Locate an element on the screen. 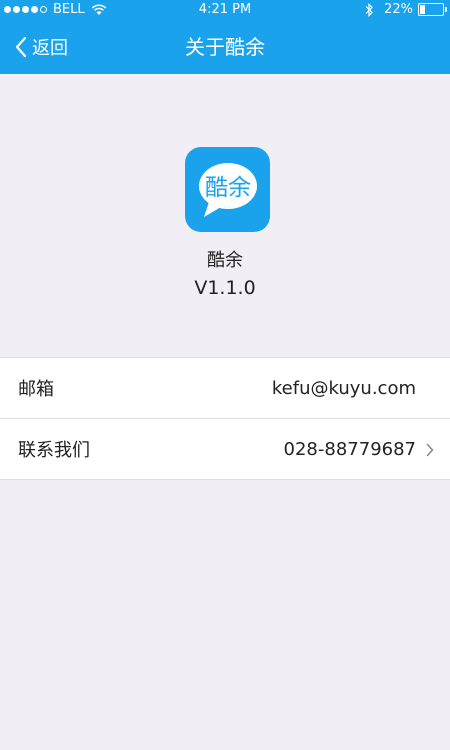 This screenshot has width=450, height=750. back-button: 返回 is located at coordinates (41, 47).